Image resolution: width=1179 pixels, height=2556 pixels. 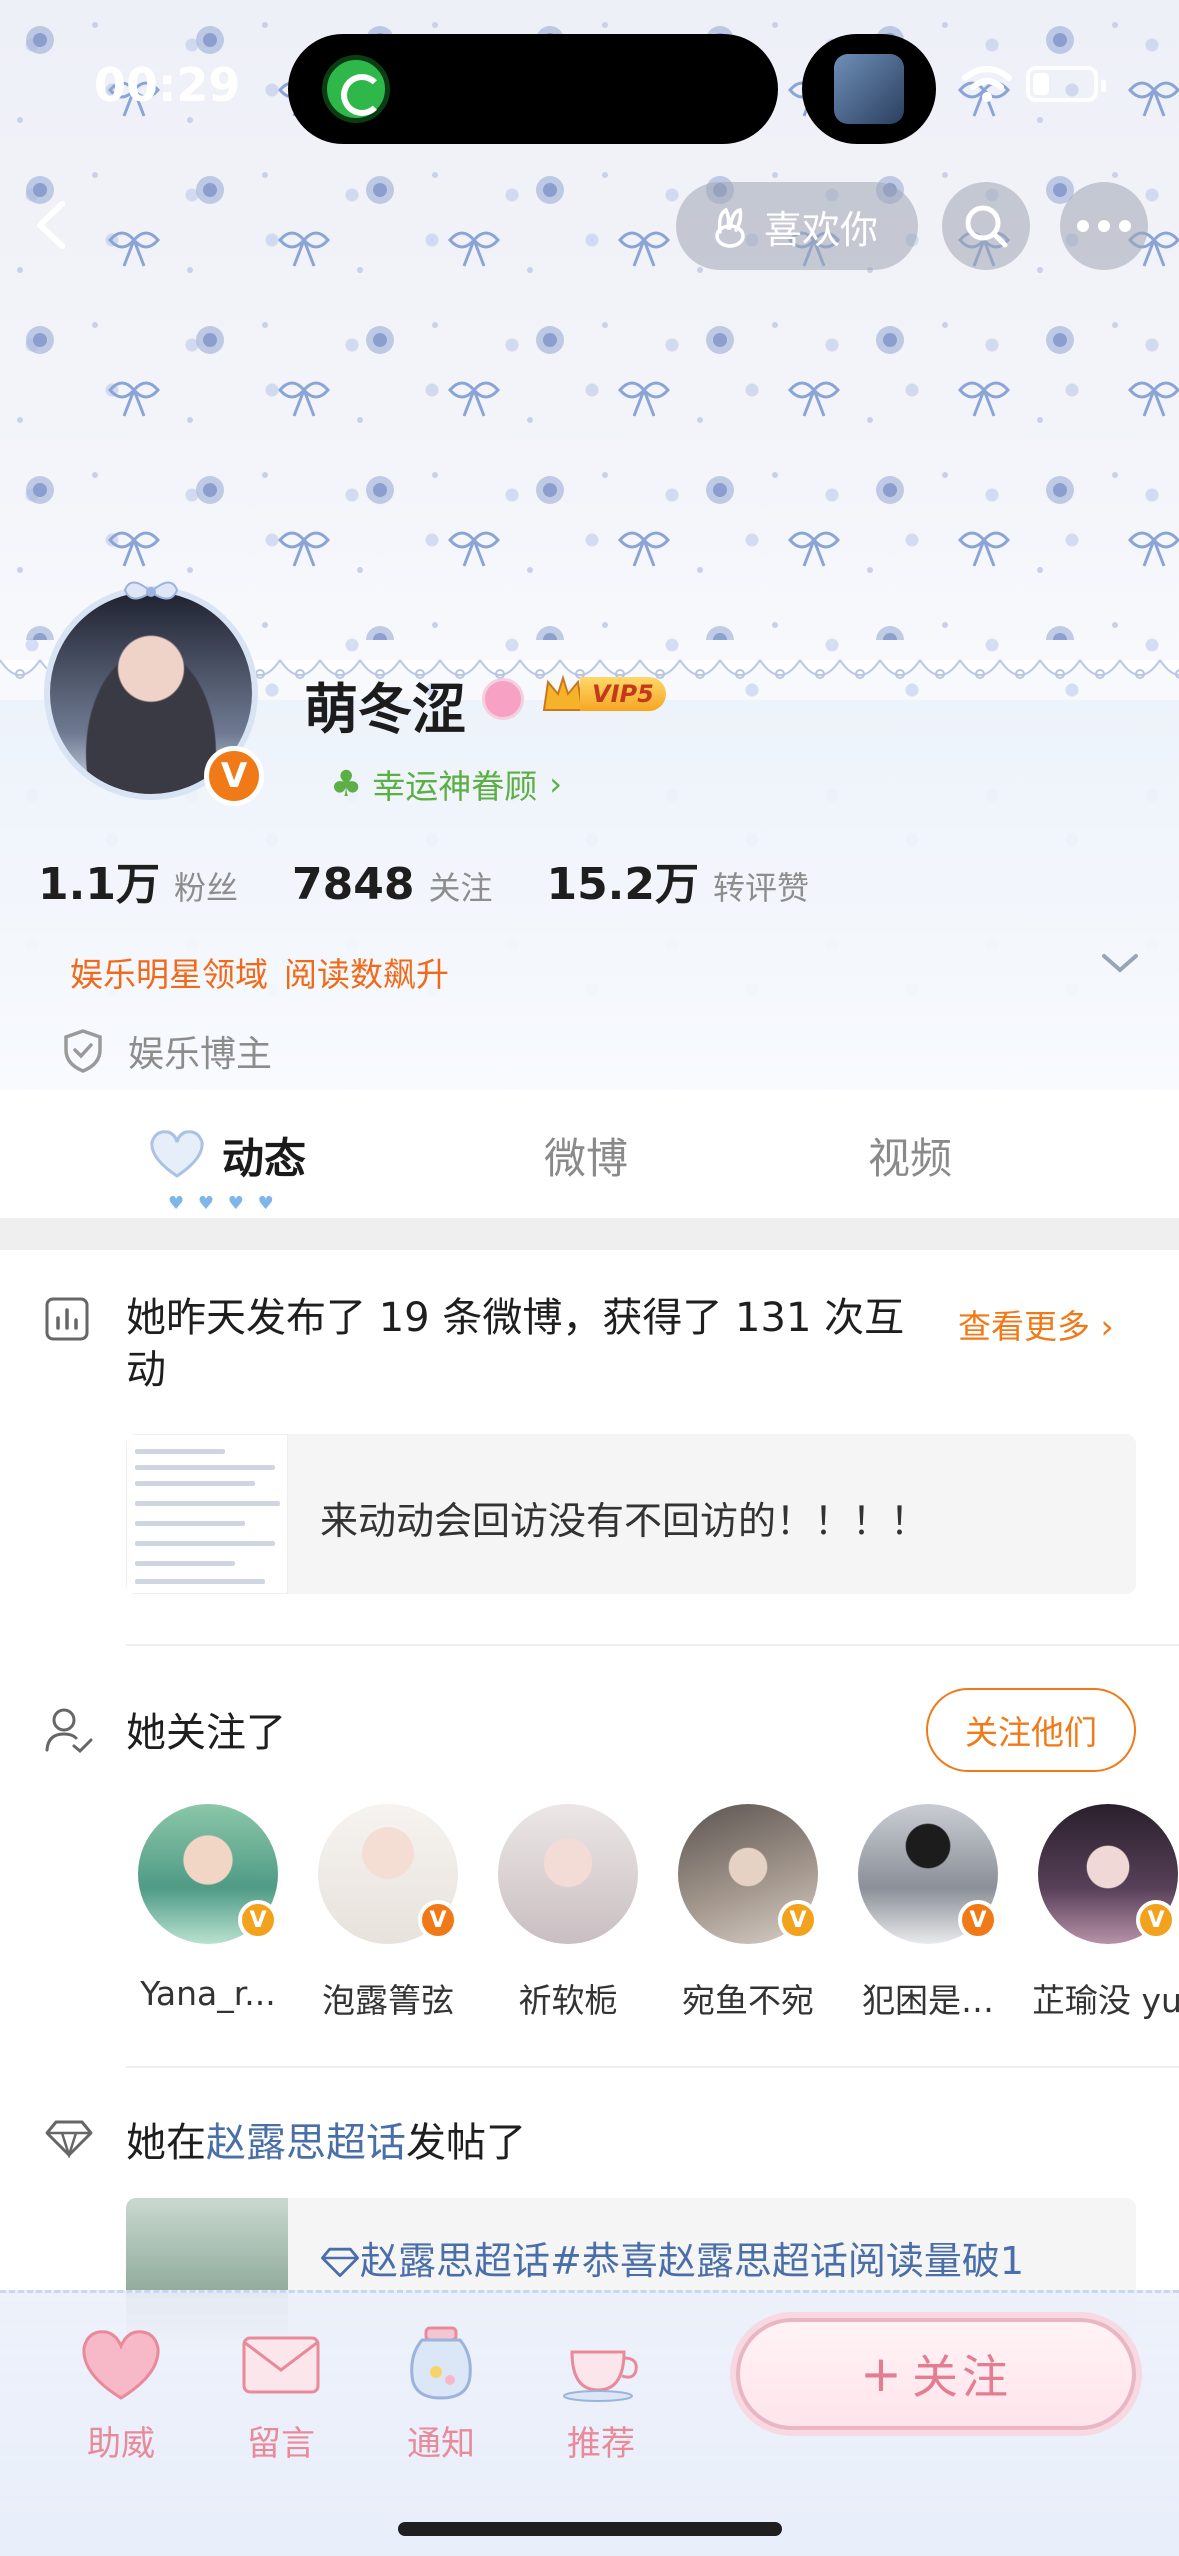 I want to click on post-text: 来动动会回访没有不回访的！！！！, so click(x=624, y=1521).